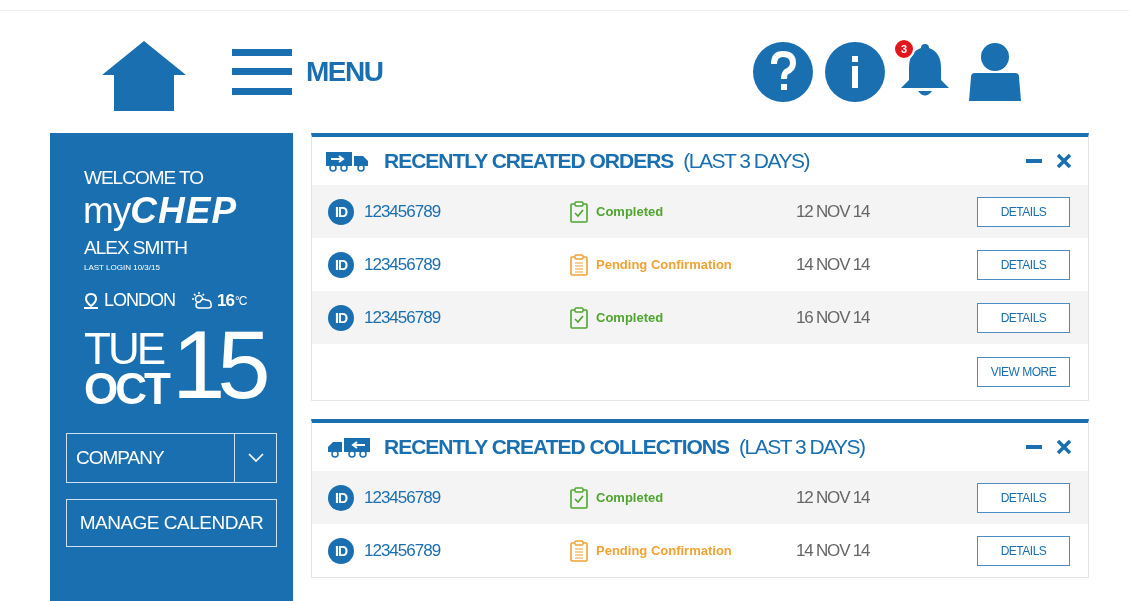 The height and width of the screenshot is (601, 1129). Describe the element at coordinates (171, 458) in the screenshot. I see `company-select: COMPANY` at that location.